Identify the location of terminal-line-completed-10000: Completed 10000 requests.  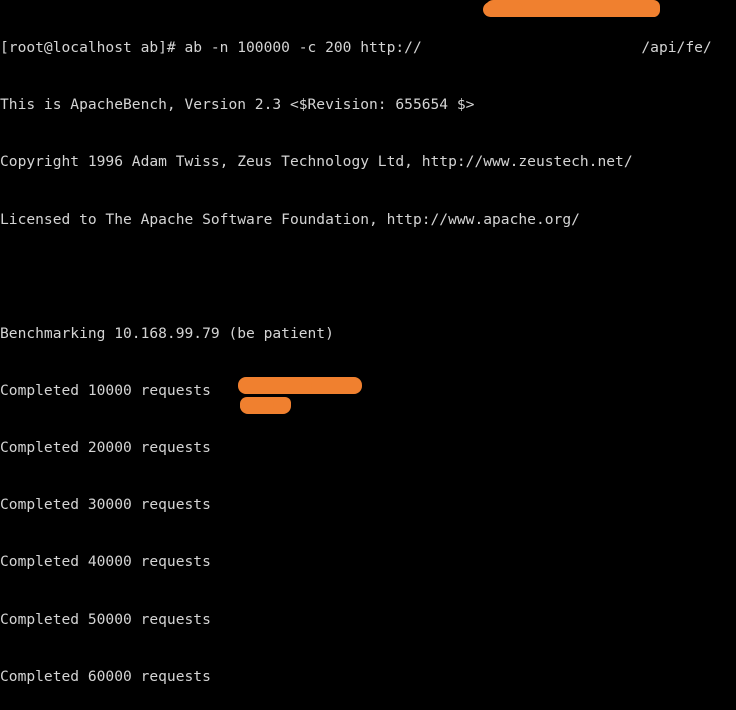
(105, 390).